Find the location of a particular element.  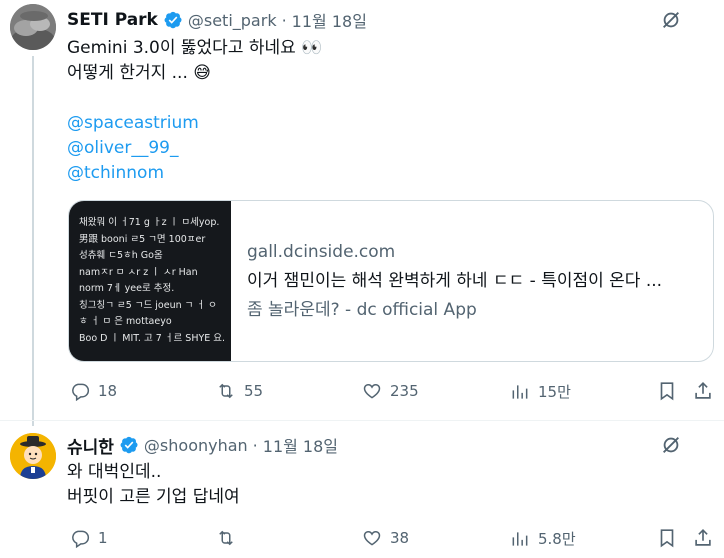

repost-button is located at coordinates (230, 538).